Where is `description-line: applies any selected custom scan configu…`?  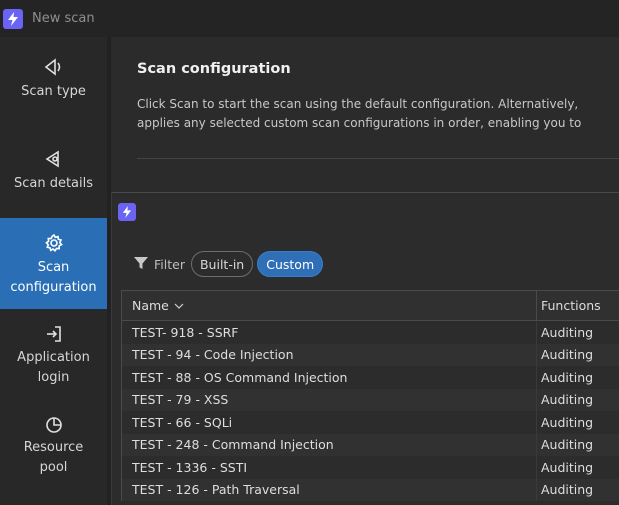 description-line: applies any selected custom scan configu… is located at coordinates (359, 123).